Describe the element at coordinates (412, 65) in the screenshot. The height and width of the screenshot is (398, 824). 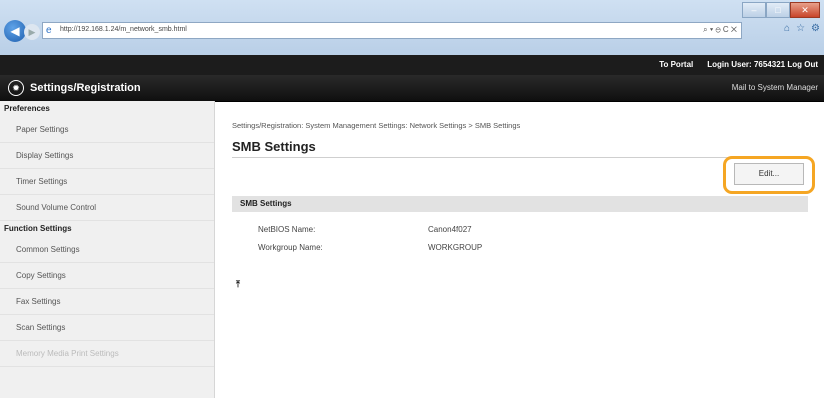
I see `top-bar: To Portal Login User: 7654321 Log Out` at that location.